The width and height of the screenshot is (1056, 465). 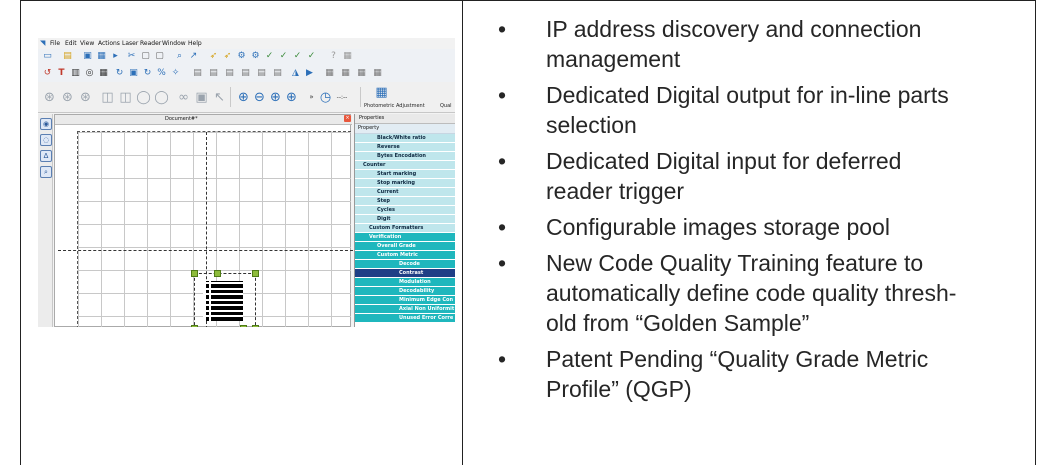 I want to click on save-icon: ▣, so click(x=87, y=56).